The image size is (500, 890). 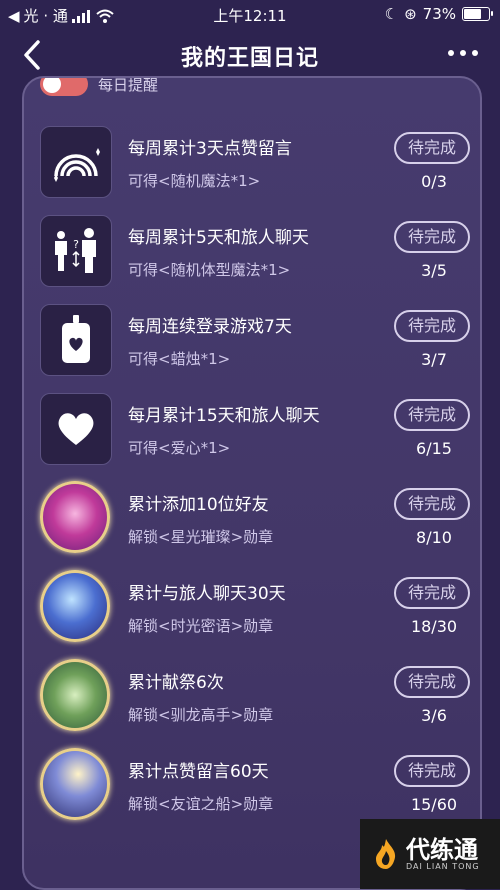 I want to click on dragon-medal-icon, so click(x=75, y=695).